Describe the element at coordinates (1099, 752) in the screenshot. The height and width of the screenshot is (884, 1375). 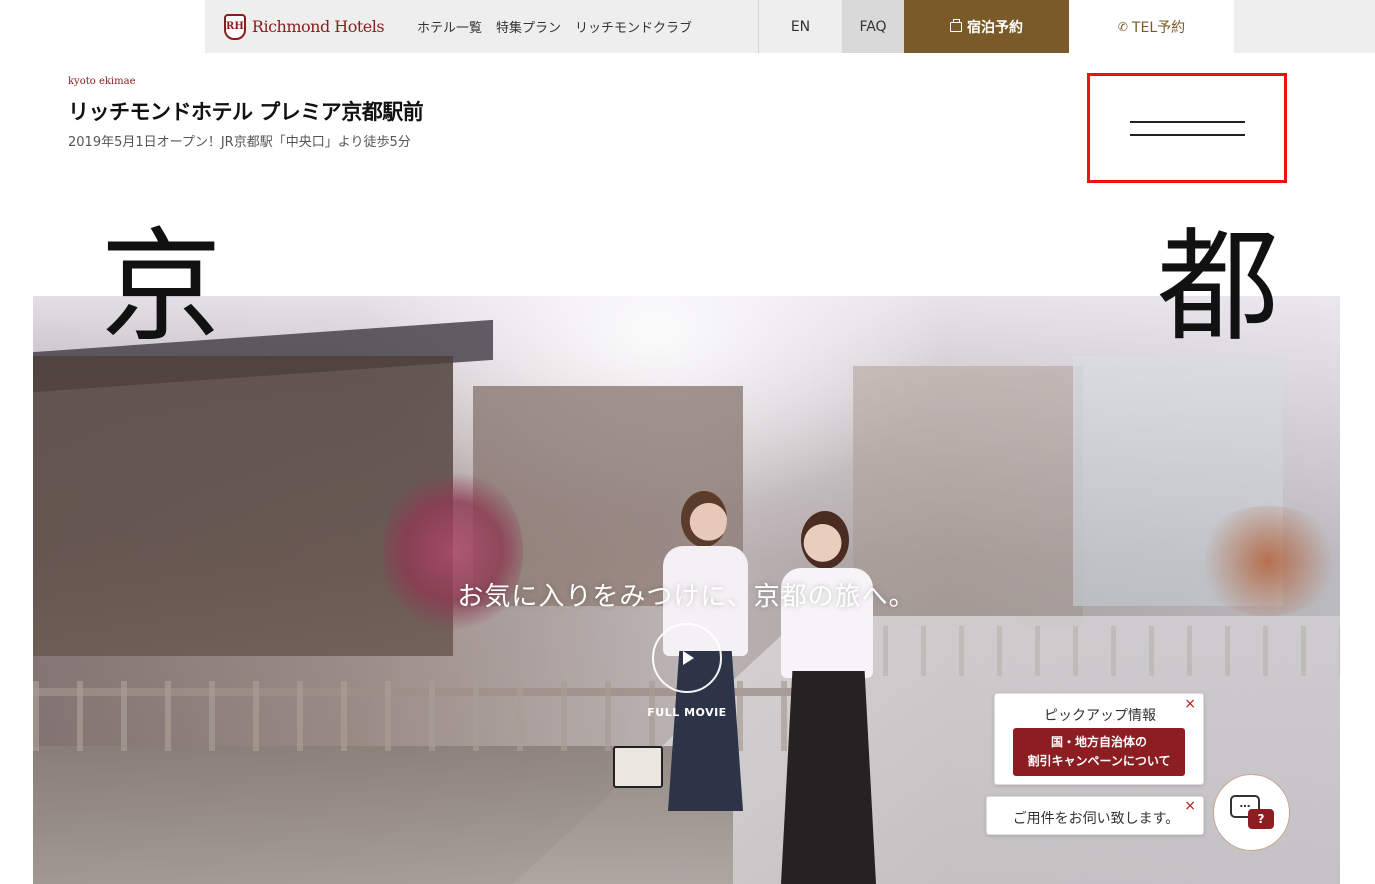
I see `discount-campaign-button: 国・地方自治体の 割引キャンペーンについて` at that location.